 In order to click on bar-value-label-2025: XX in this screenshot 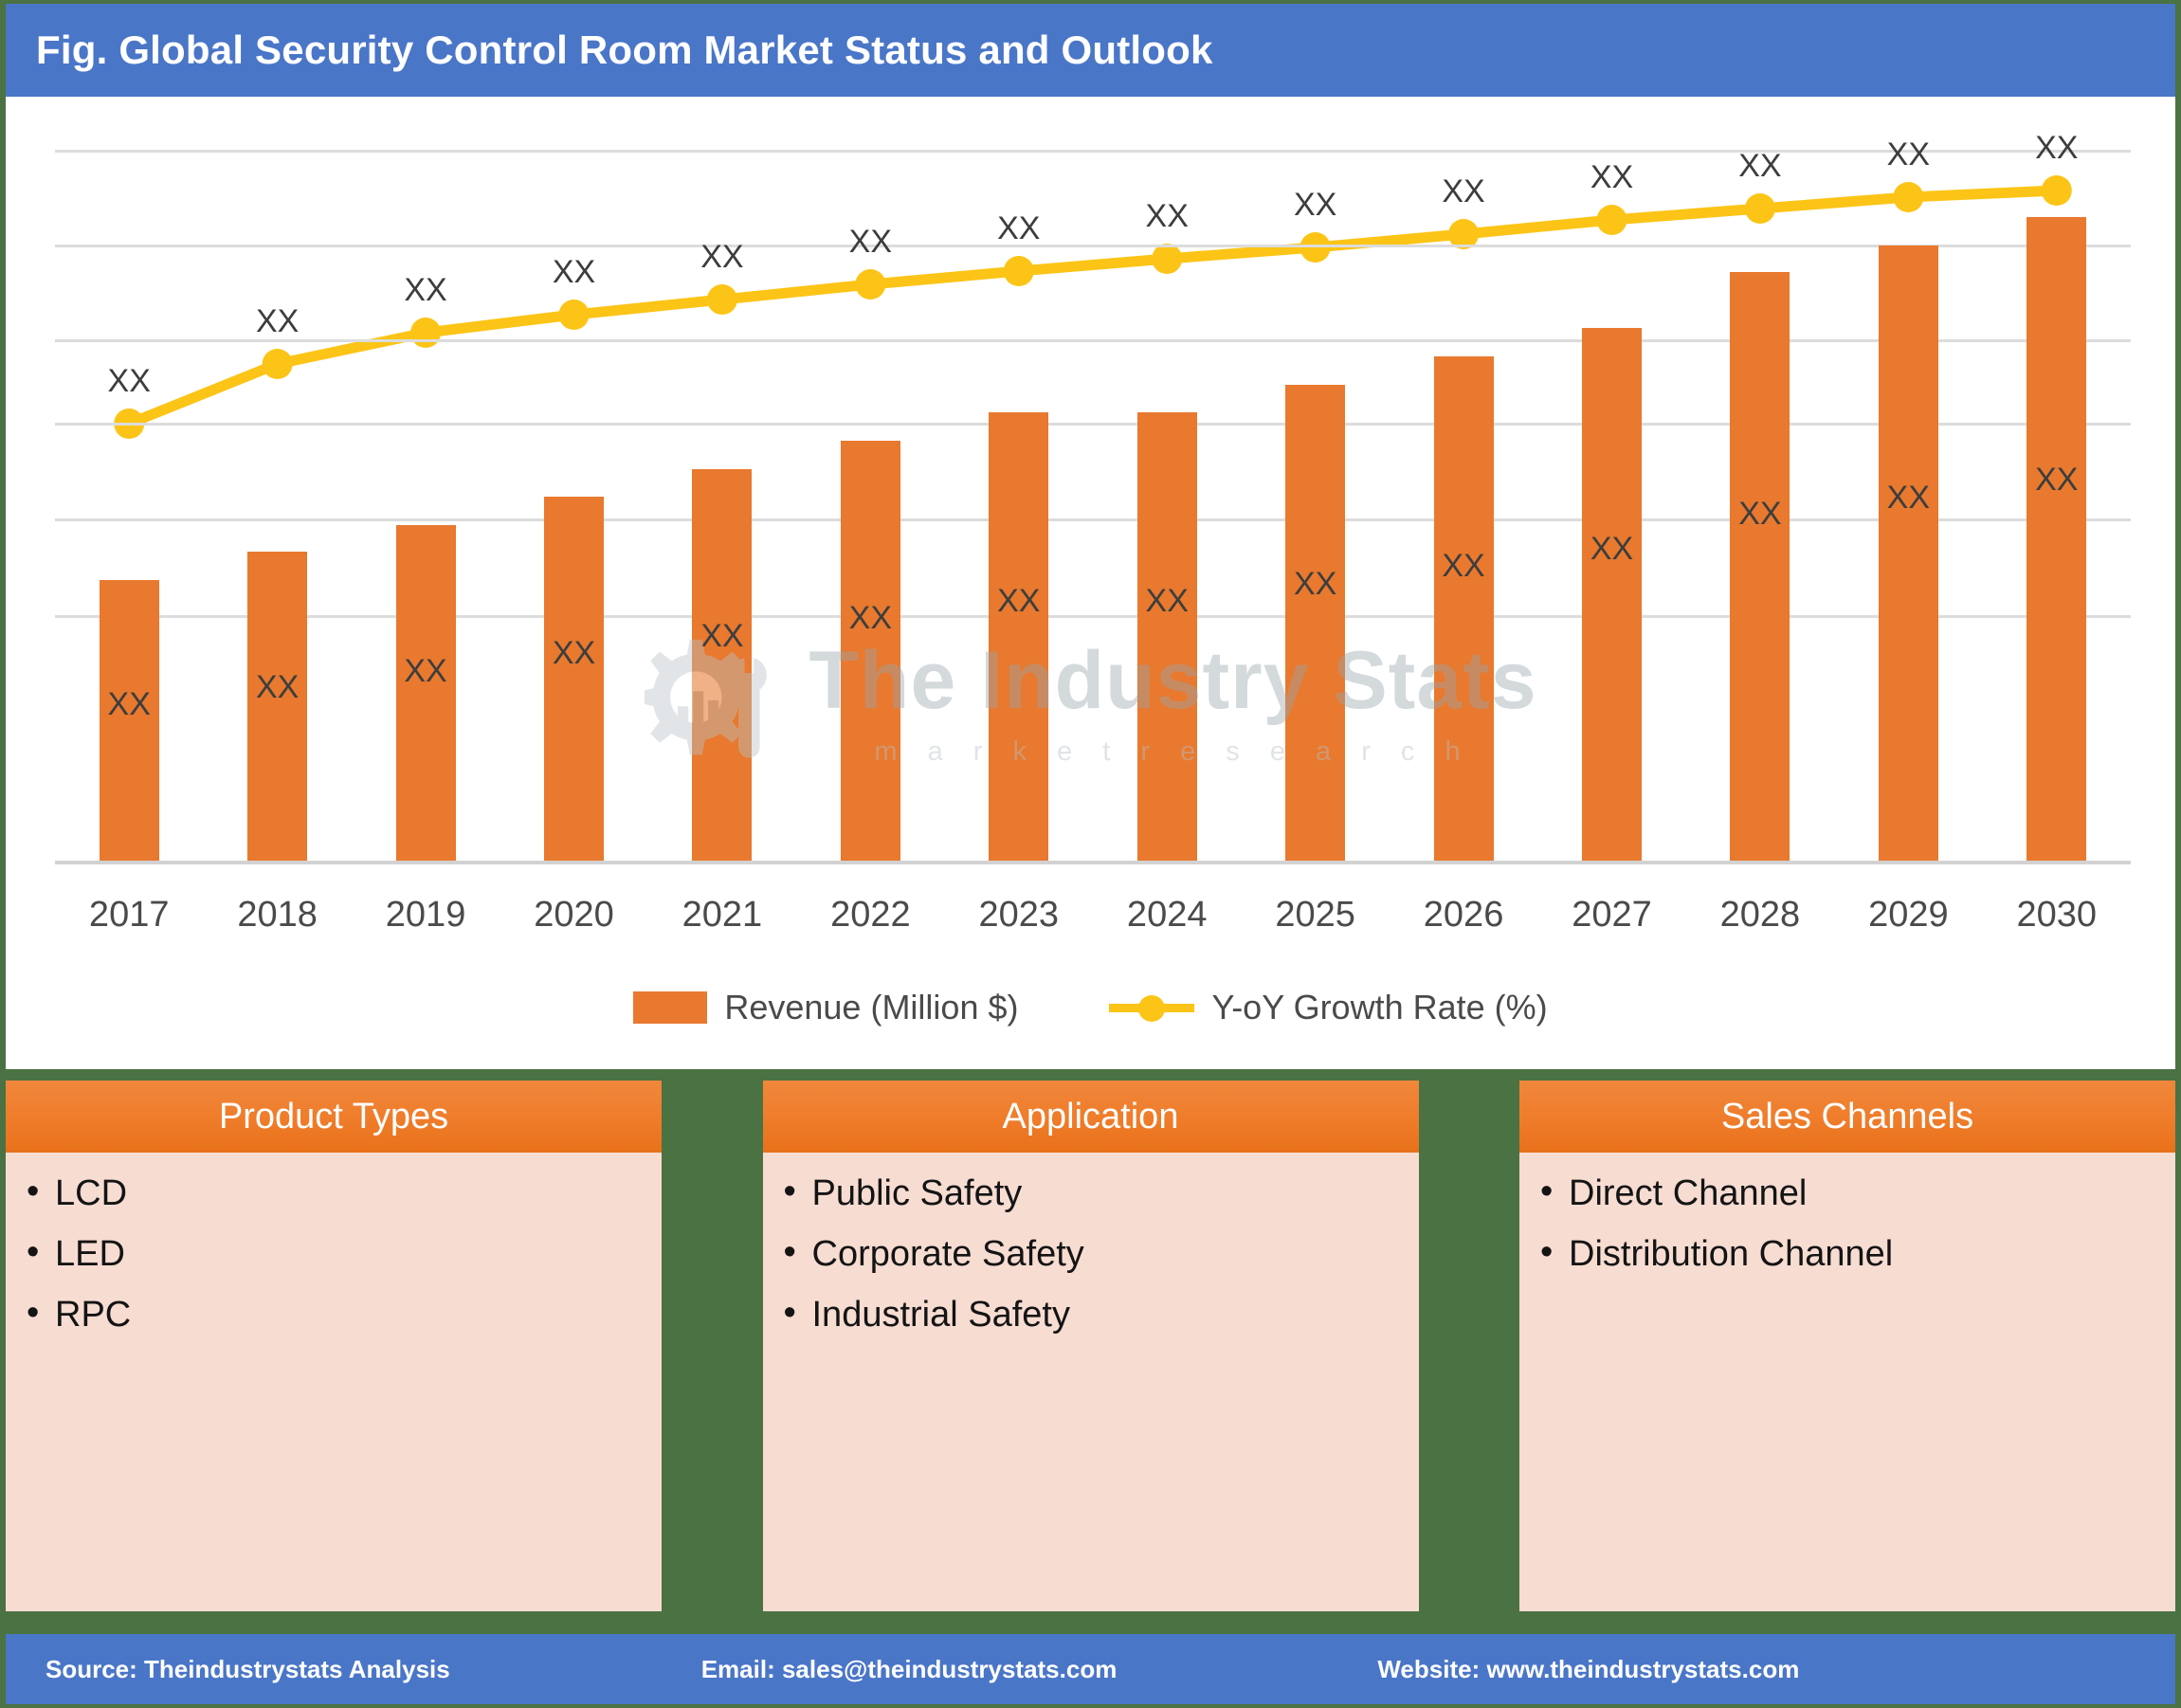, I will do `click(1315, 583)`.